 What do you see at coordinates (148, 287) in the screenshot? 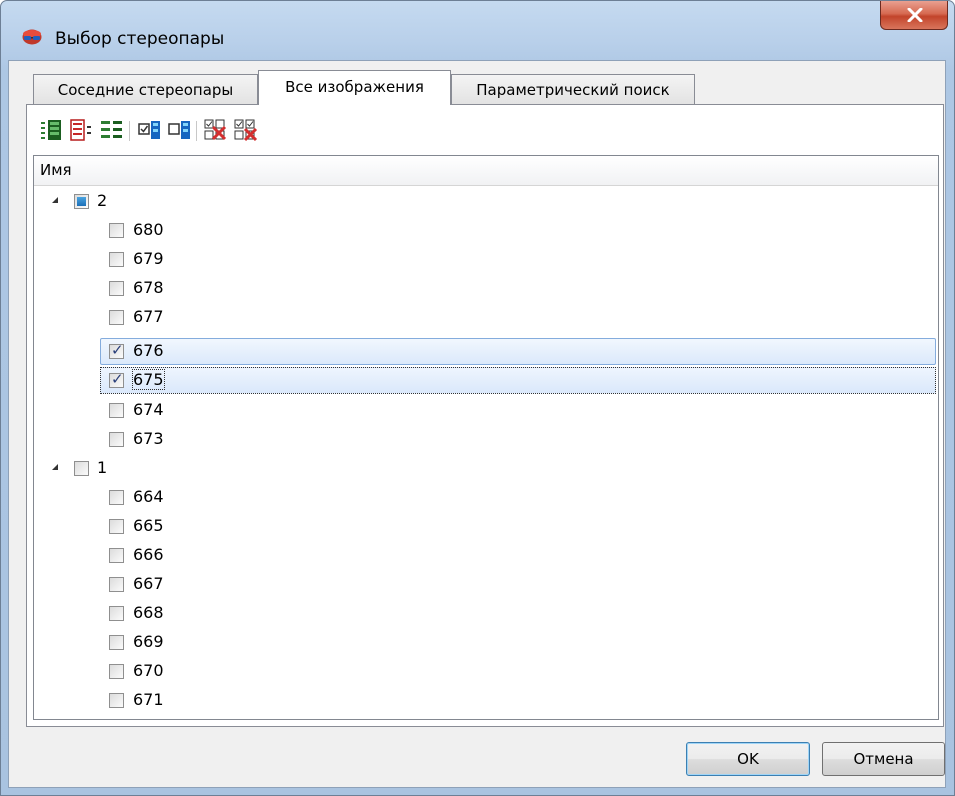
I see `item-label: 678` at bounding box center [148, 287].